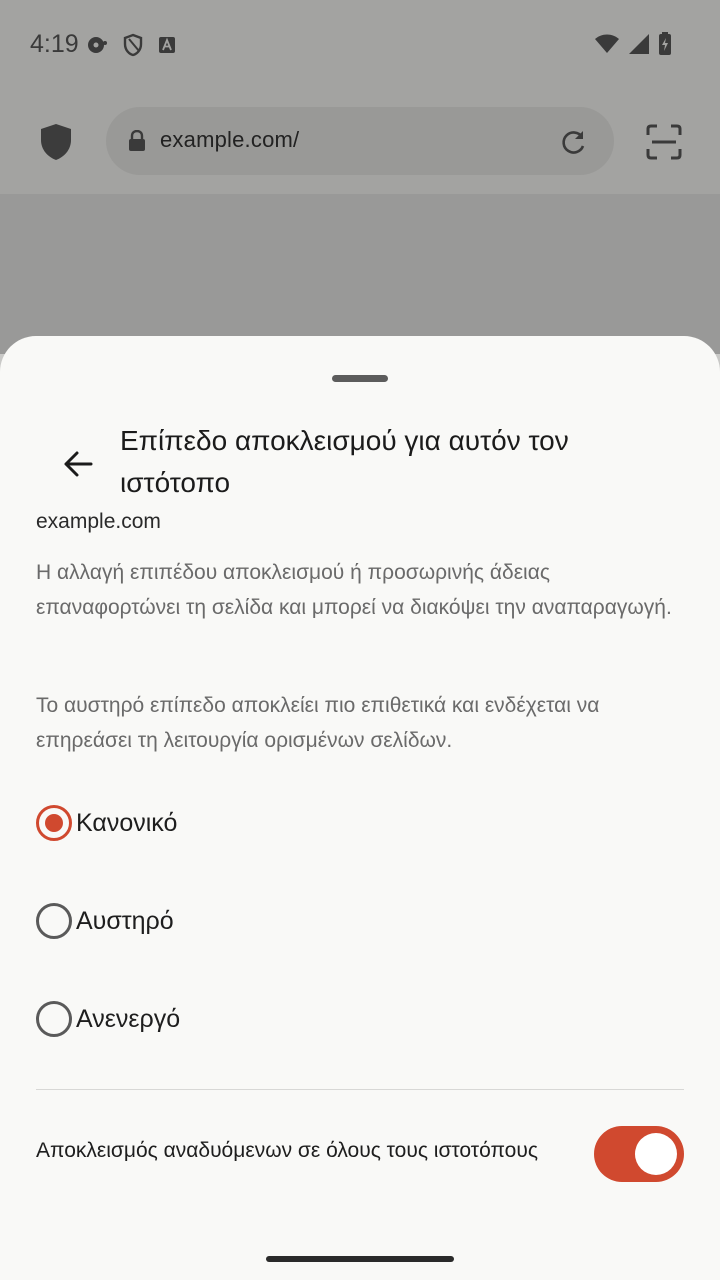 The image size is (720, 1280). I want to click on toggle-knob, so click(656, 1154).